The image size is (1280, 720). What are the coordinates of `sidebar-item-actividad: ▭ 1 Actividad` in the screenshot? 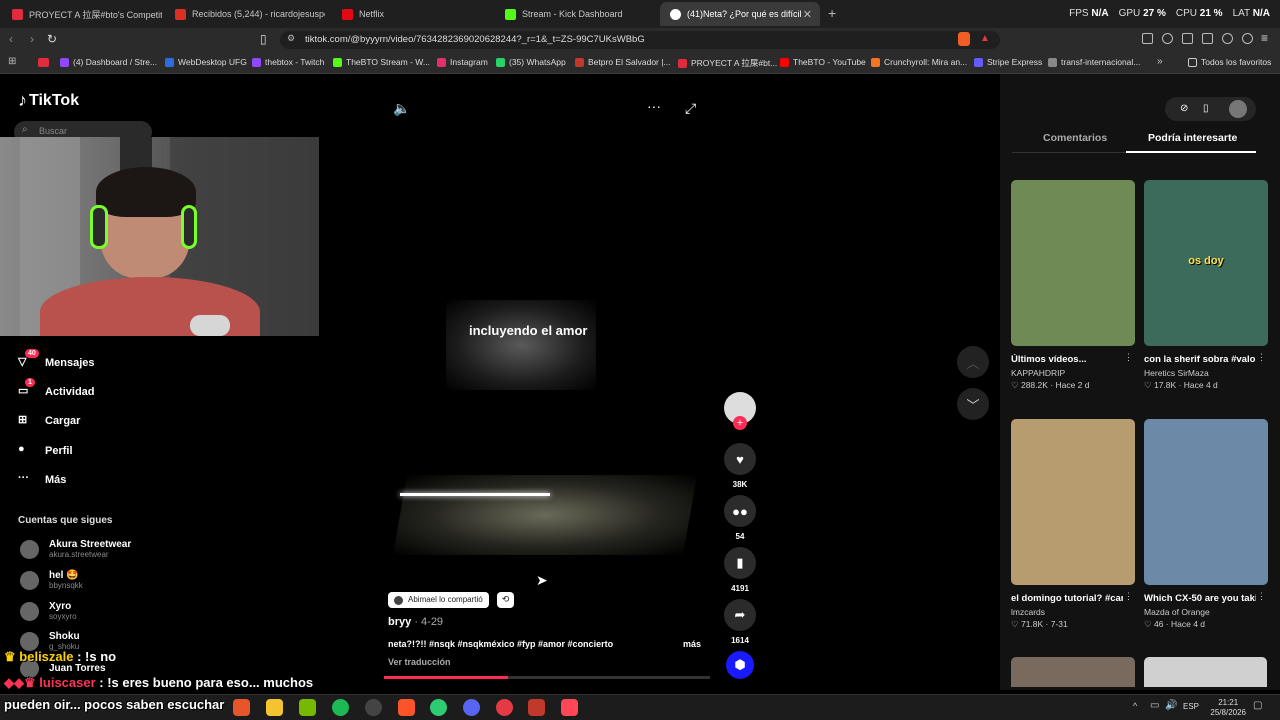 It's located at (56, 388).